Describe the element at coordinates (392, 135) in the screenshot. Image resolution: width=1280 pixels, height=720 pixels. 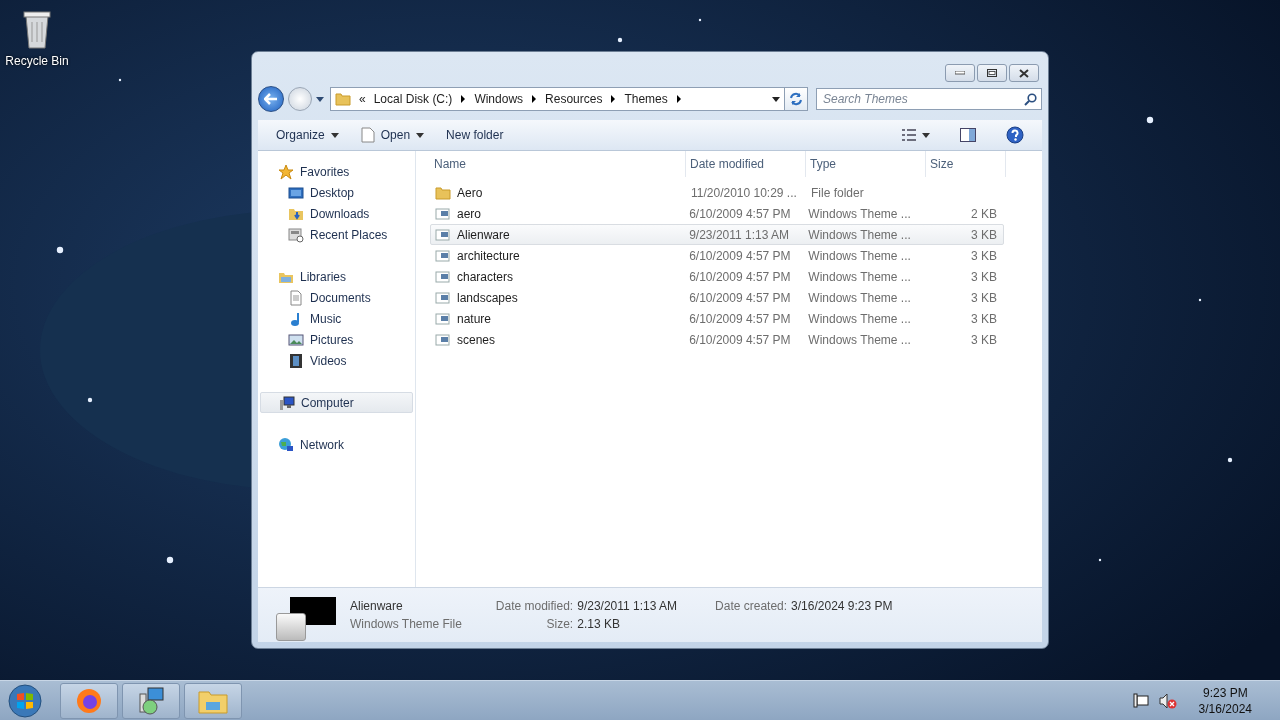
I see `toolbar-button: Open` at that location.